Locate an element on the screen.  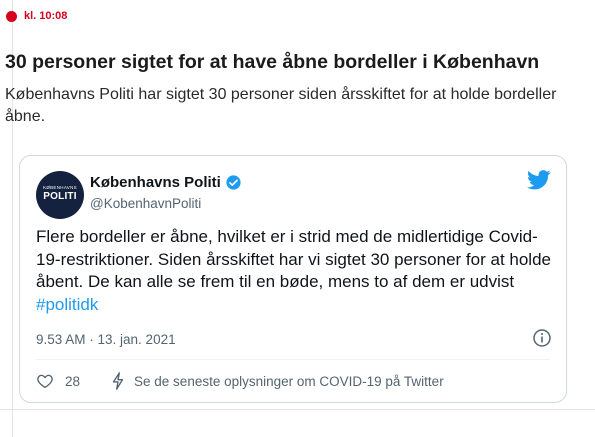
entry-time: kl. 10:08 is located at coordinates (46, 16).